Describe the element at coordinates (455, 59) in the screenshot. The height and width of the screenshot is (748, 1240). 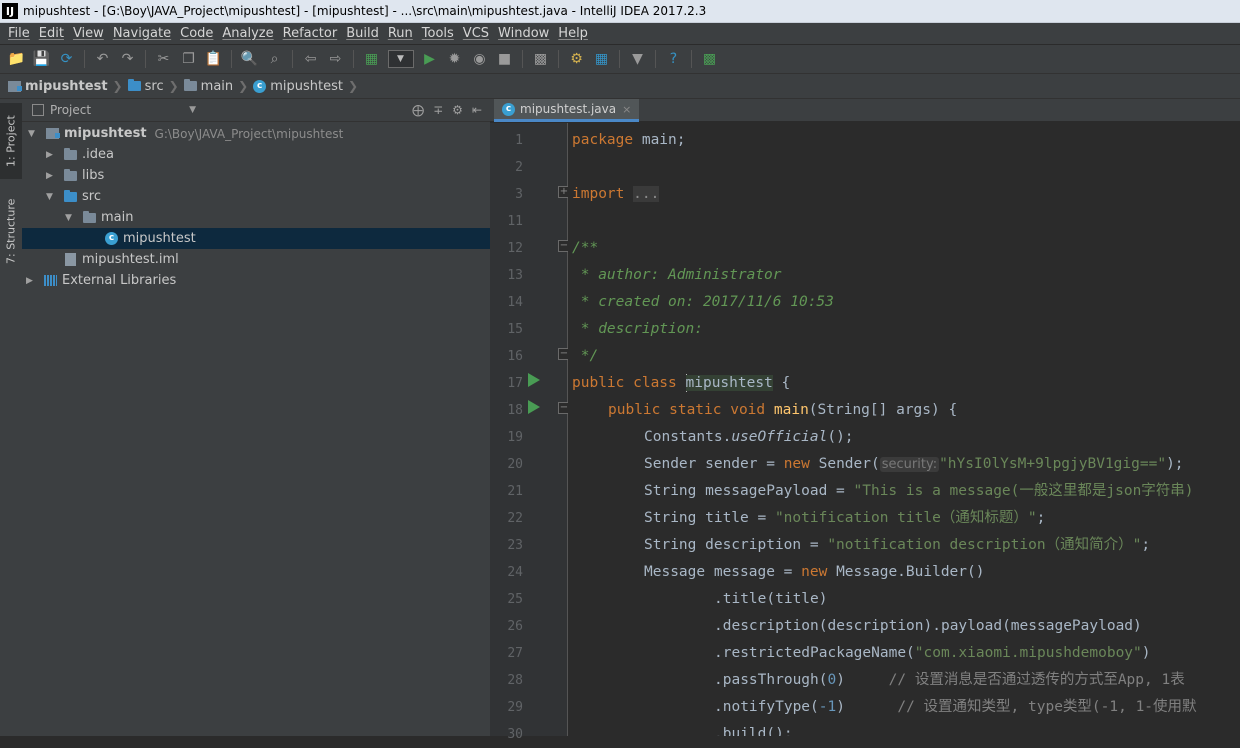
I see `debug-icon: ✹` at that location.